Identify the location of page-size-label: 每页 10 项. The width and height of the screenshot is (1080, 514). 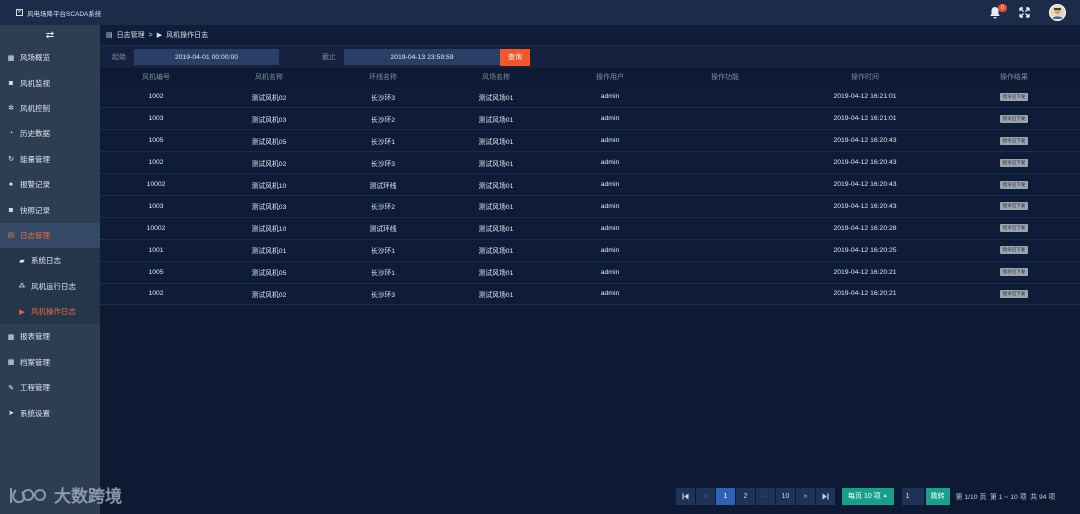
(864, 496).